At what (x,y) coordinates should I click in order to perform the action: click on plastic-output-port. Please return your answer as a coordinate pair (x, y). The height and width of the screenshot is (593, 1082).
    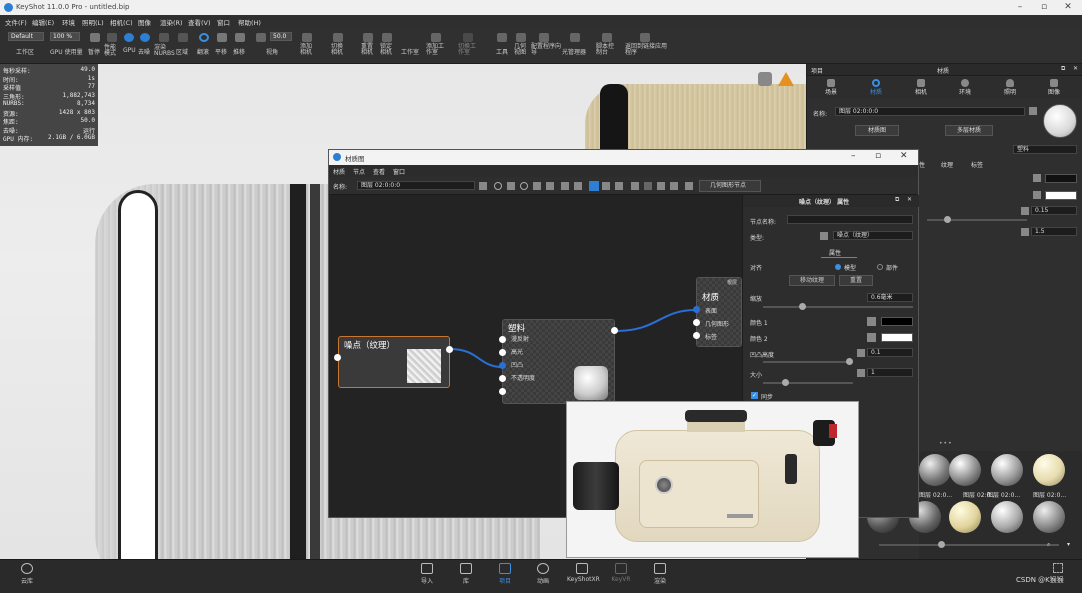
    Looking at the image, I should click on (614, 330).